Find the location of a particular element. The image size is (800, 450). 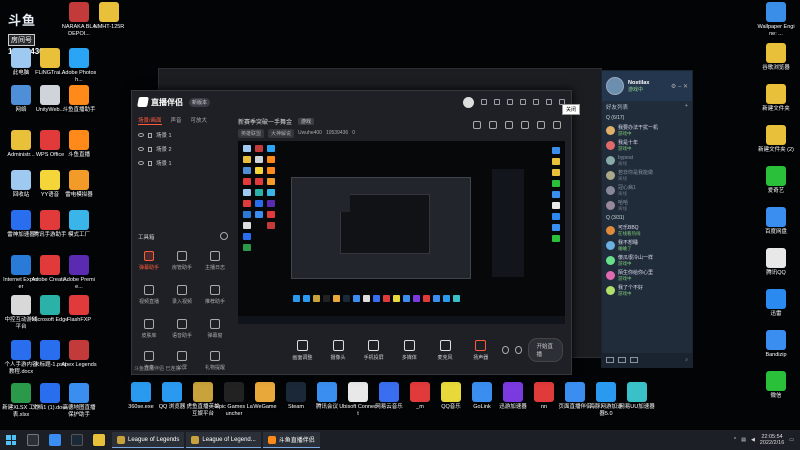

friend-item: 傻瓜很冷山一样 游戏中 is located at coordinates (647, 260).